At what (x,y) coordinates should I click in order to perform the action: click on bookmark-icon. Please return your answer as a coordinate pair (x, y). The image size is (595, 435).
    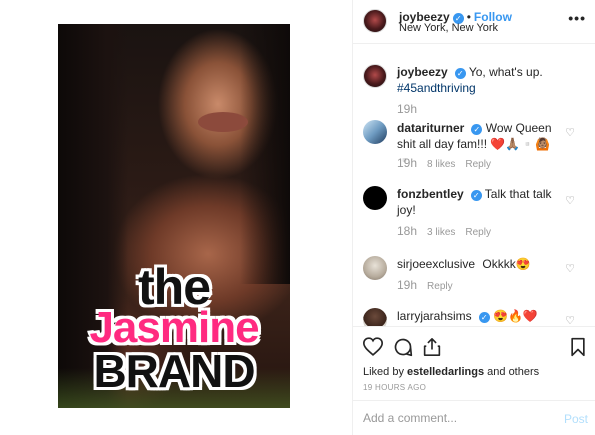
    Looking at the image, I should click on (578, 349).